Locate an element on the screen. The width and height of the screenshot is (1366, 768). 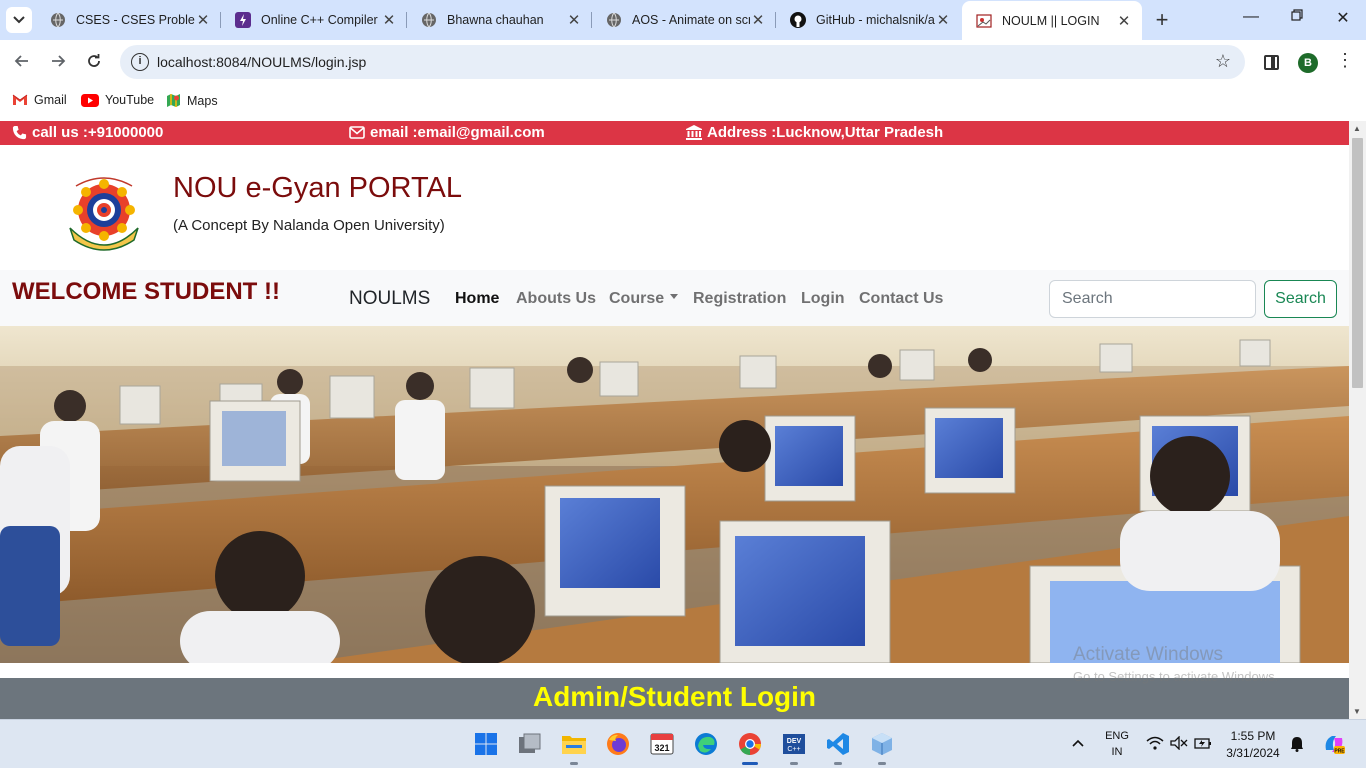
browser-menu-icon: ⋮ is located at coordinates (1345, 60).